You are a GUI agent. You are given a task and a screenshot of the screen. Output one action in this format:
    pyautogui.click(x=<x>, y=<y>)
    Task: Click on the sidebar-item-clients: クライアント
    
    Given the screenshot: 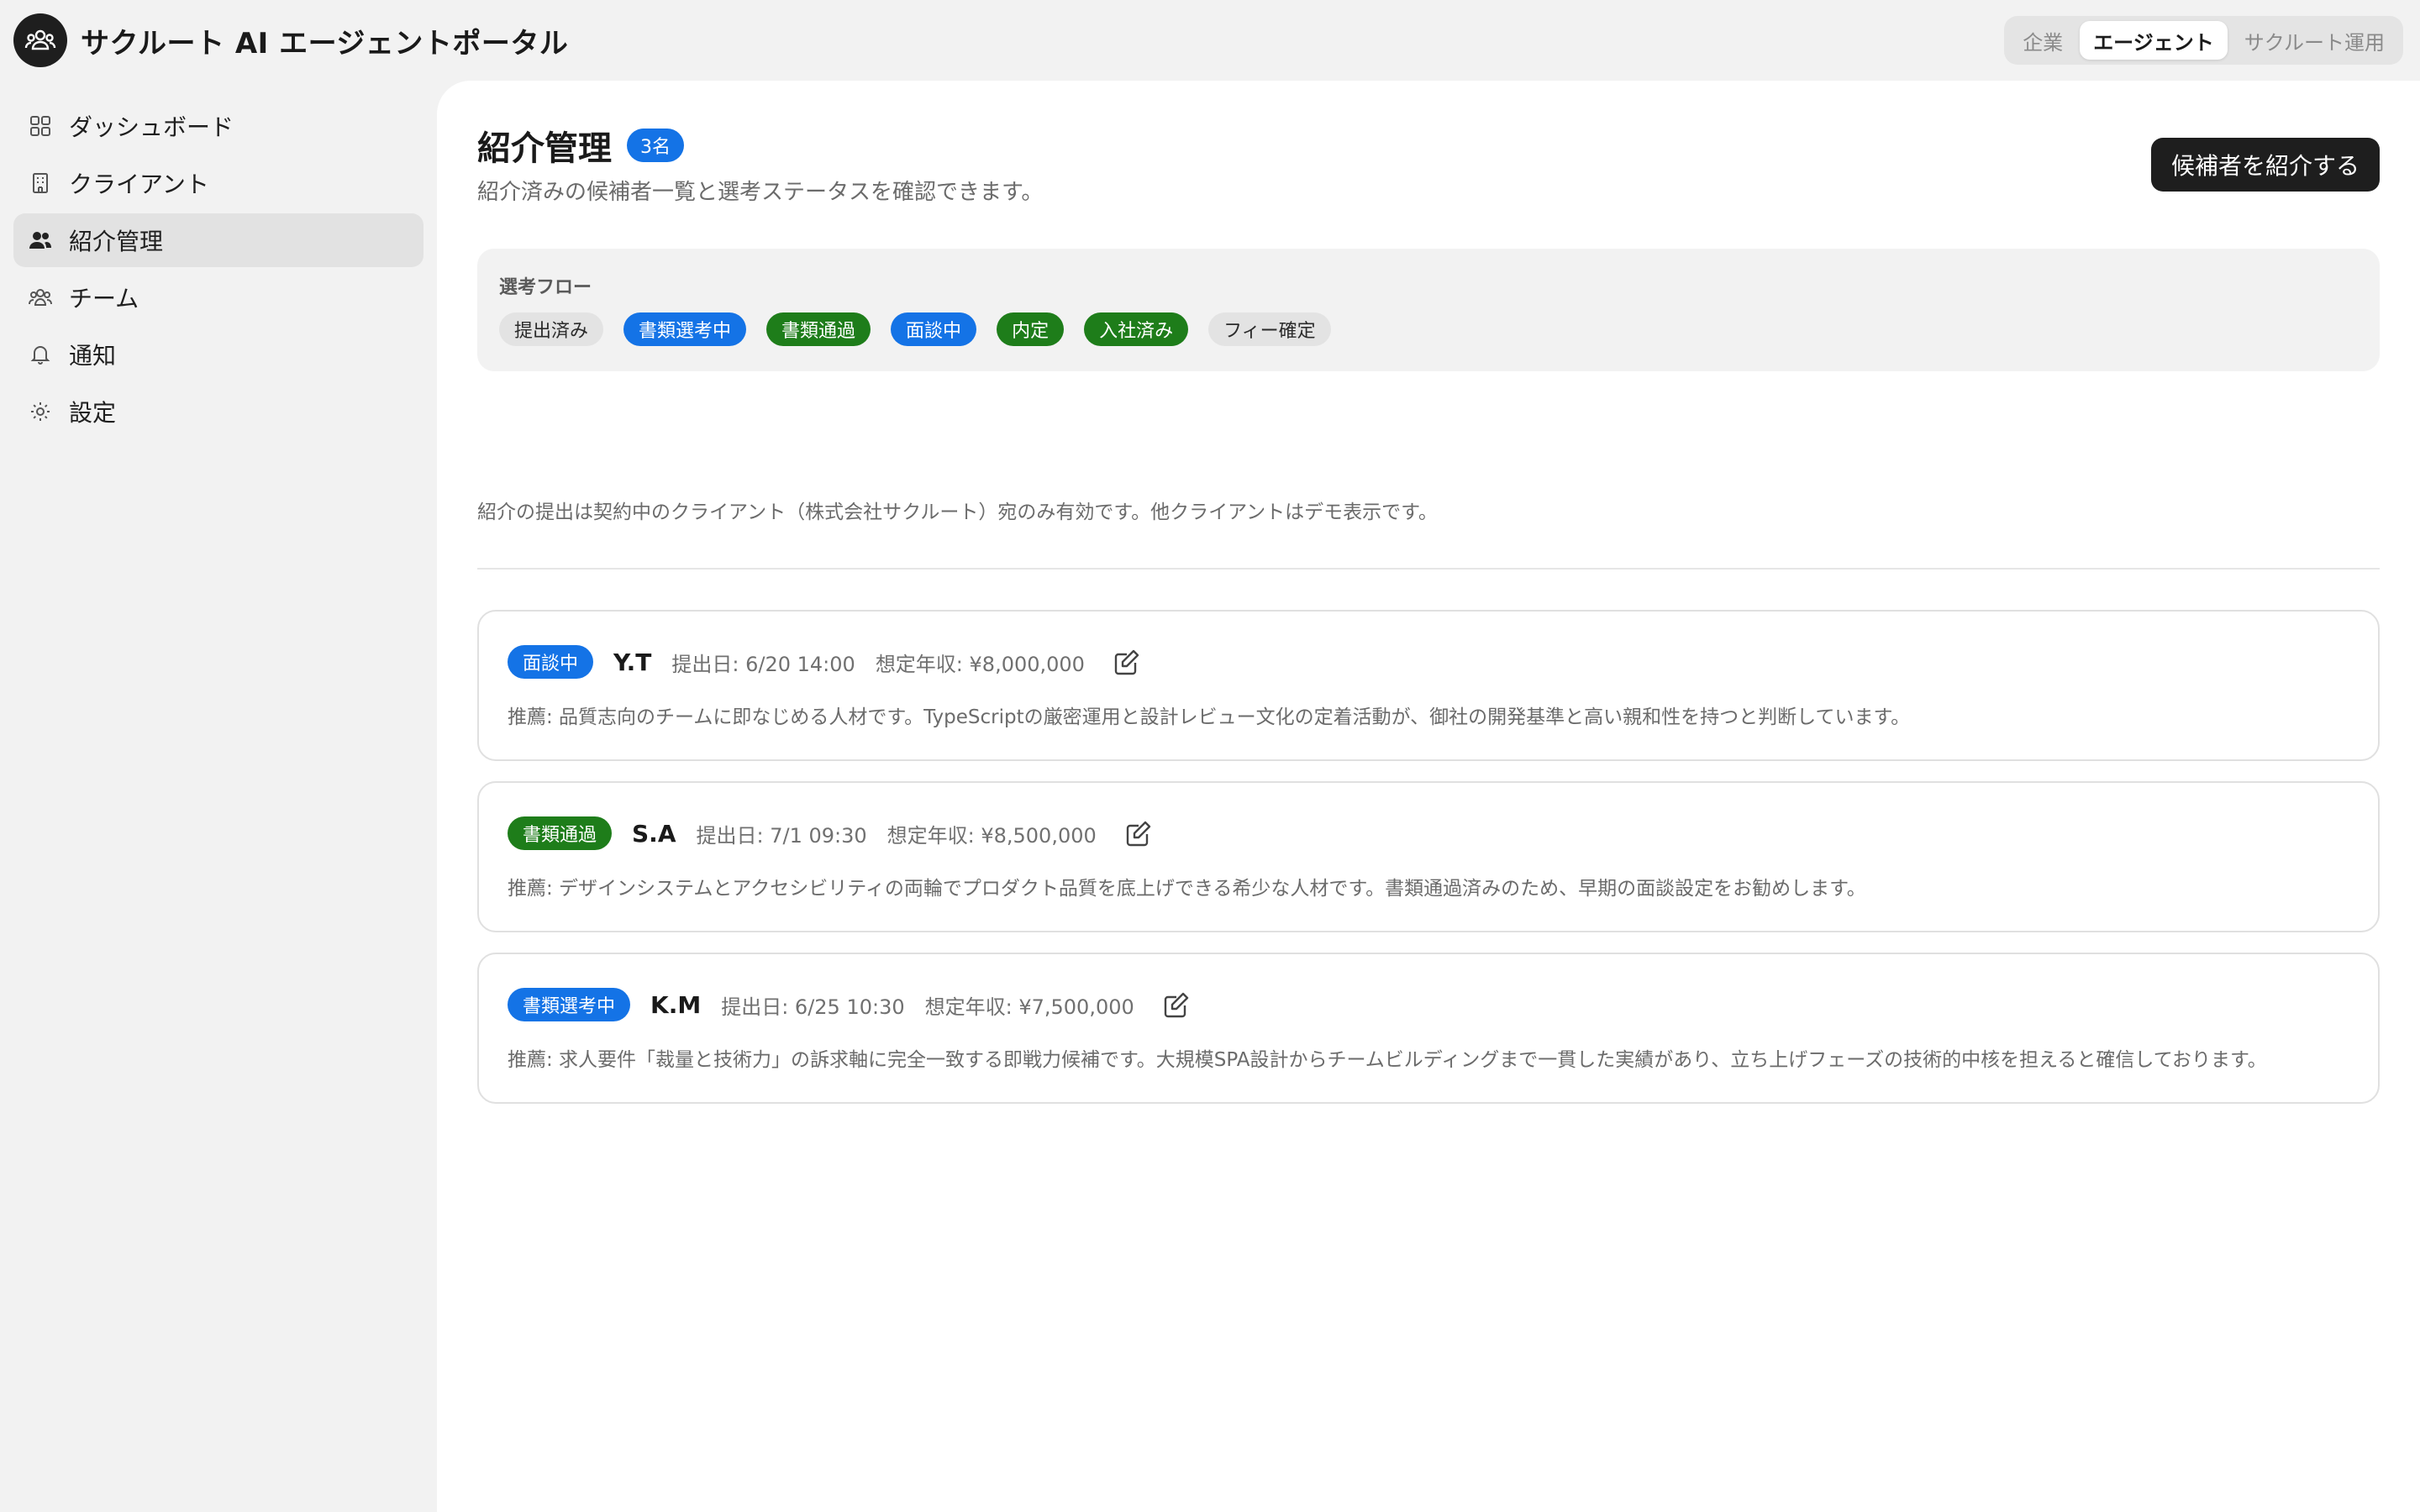 What is the action you would take?
    pyautogui.click(x=218, y=183)
    